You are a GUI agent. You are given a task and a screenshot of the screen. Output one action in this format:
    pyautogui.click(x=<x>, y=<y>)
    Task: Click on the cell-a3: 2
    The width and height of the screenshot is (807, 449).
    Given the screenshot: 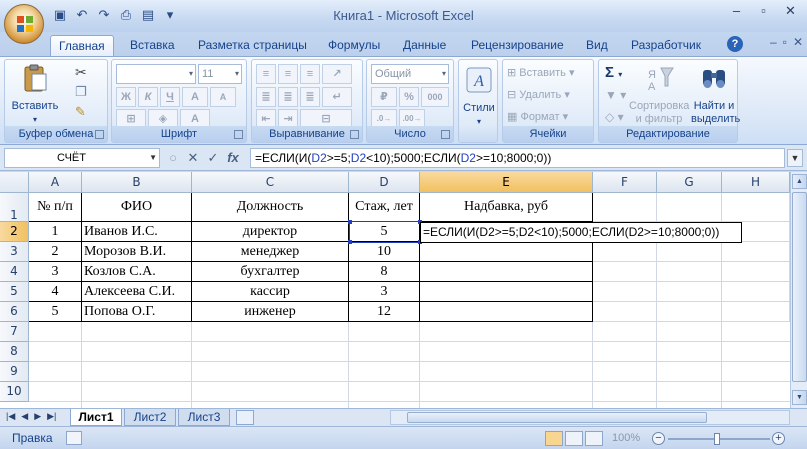 What is the action you would take?
    pyautogui.click(x=55, y=252)
    